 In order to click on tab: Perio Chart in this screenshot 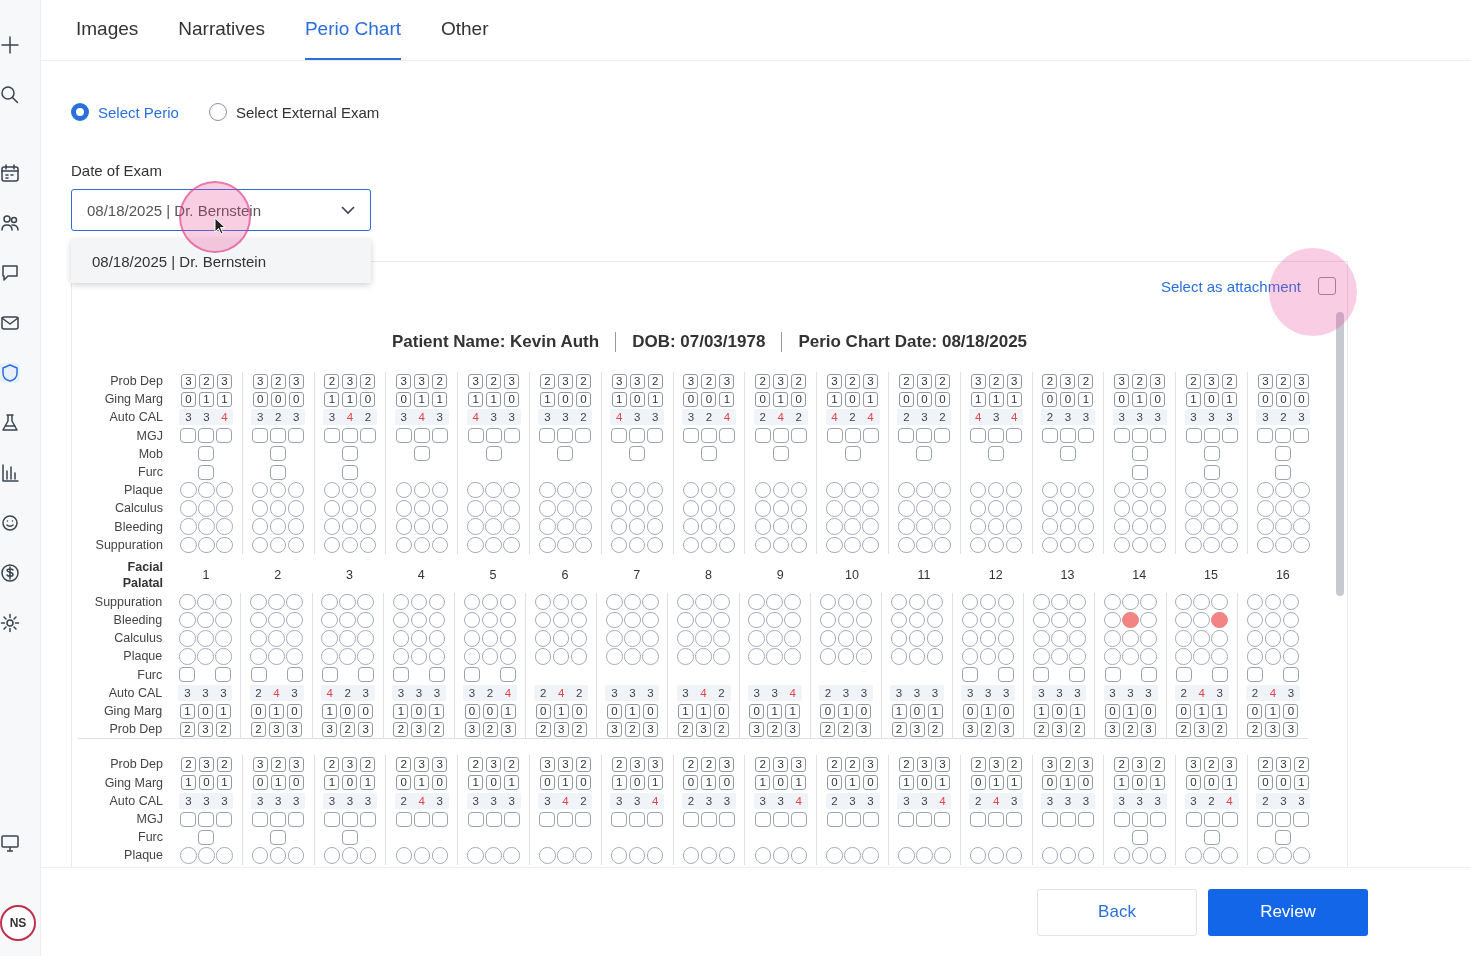, I will do `click(352, 30)`.